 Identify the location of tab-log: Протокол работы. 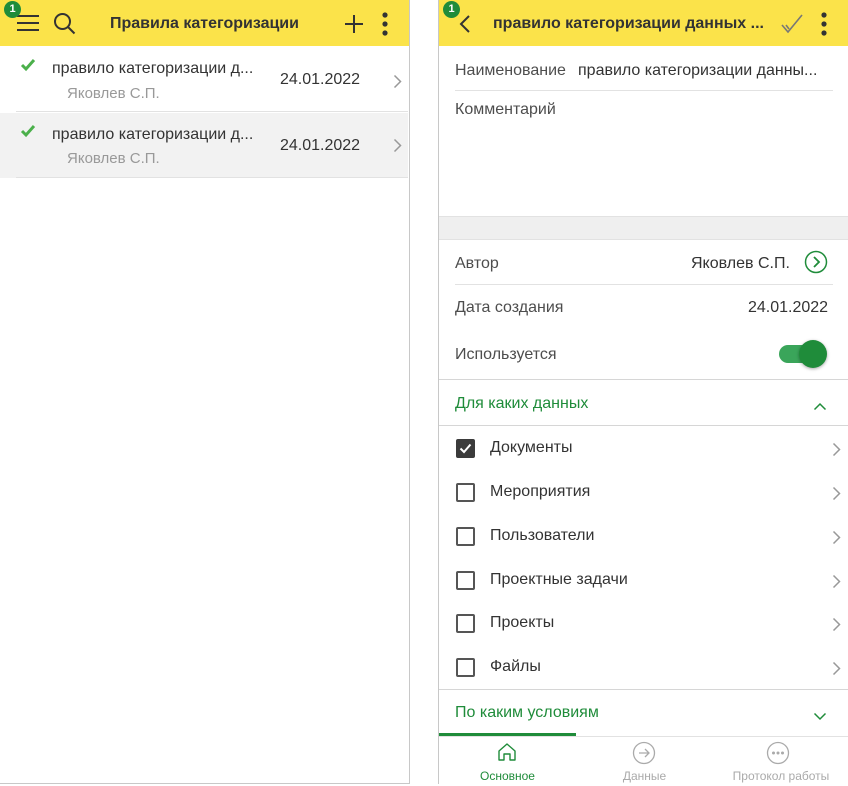
(780, 760).